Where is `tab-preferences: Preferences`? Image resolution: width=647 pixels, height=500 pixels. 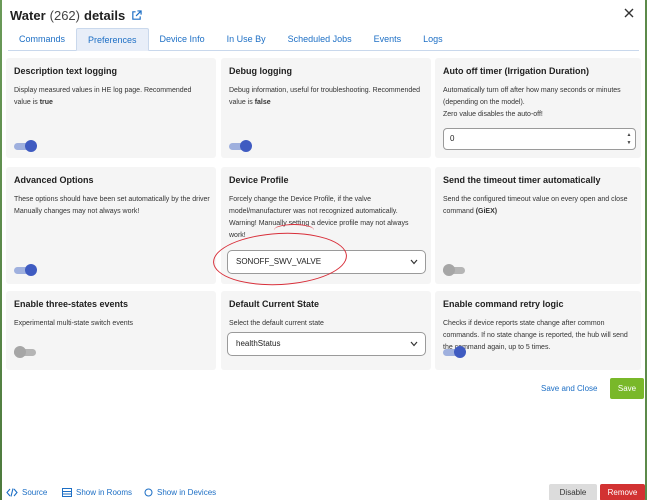
tab-preferences: Preferences is located at coordinates (112, 39).